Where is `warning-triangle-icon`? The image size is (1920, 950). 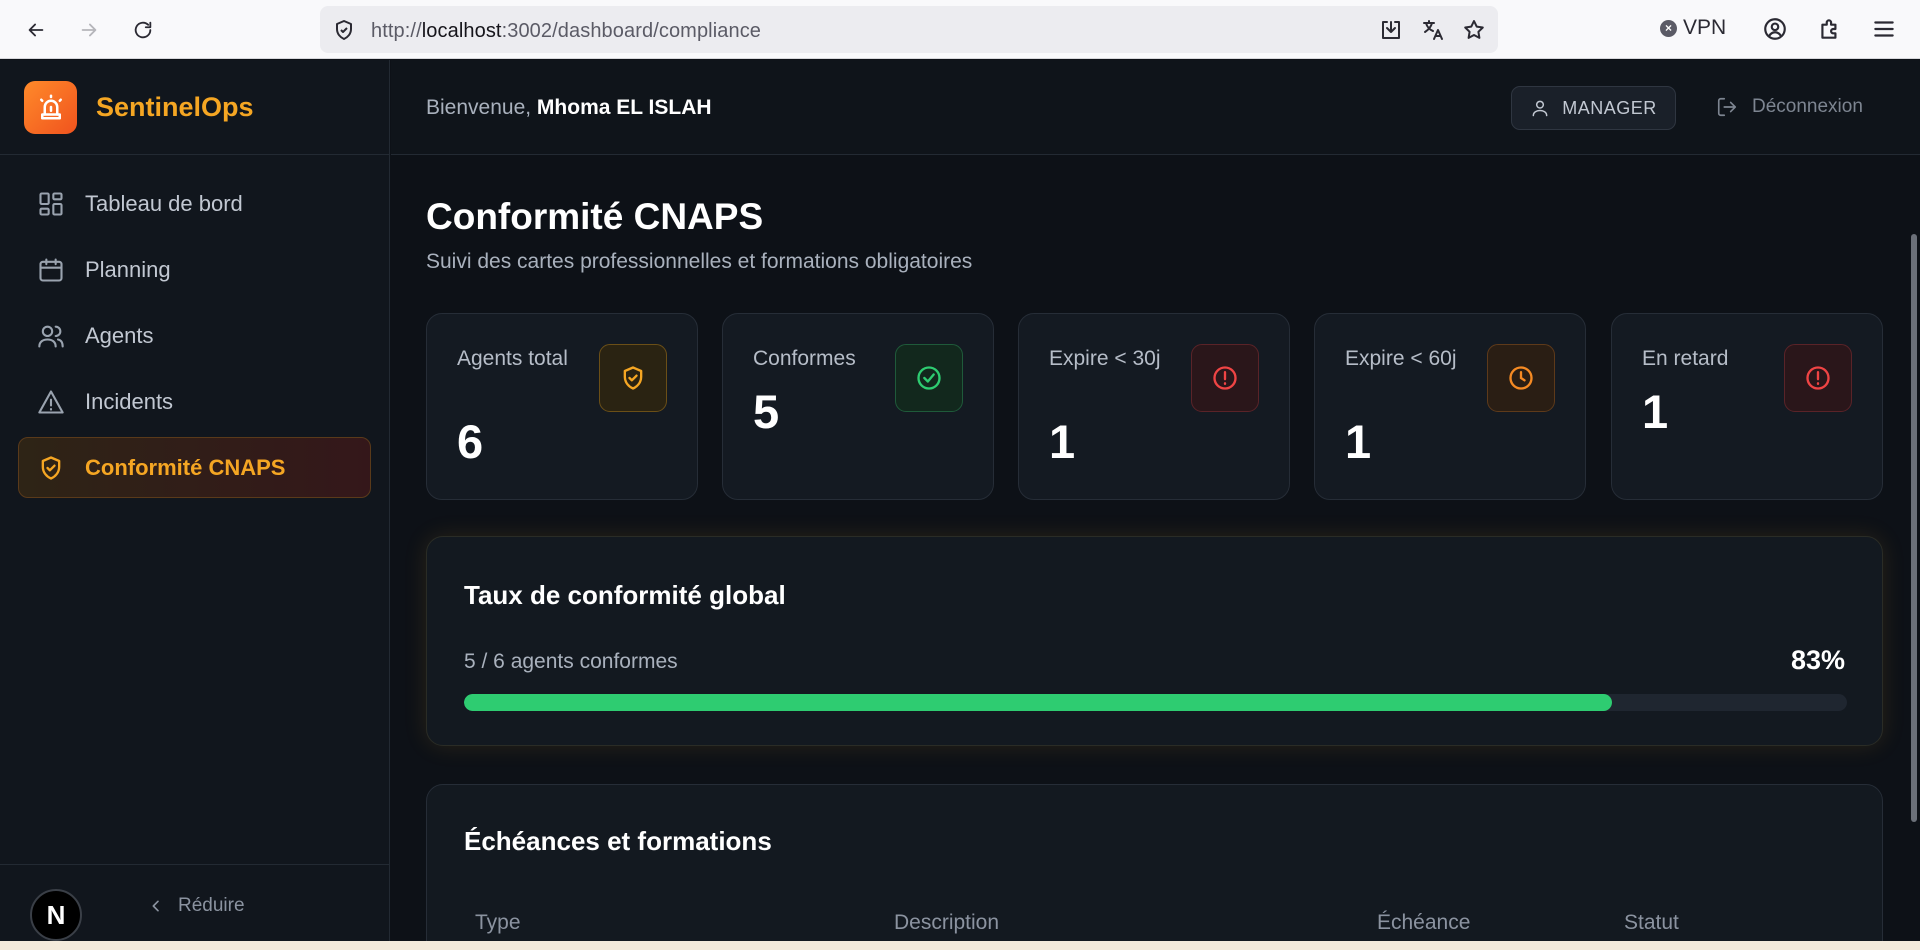 warning-triangle-icon is located at coordinates (51, 401).